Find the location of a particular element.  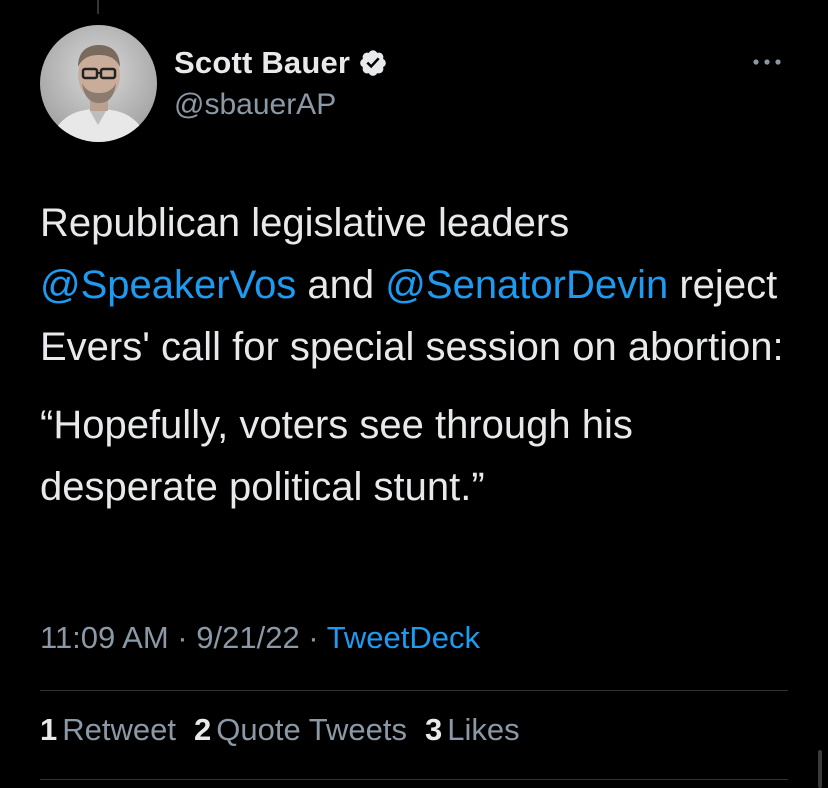

mention-link-senatordevin: @SenatorDevin is located at coordinates (526, 285).